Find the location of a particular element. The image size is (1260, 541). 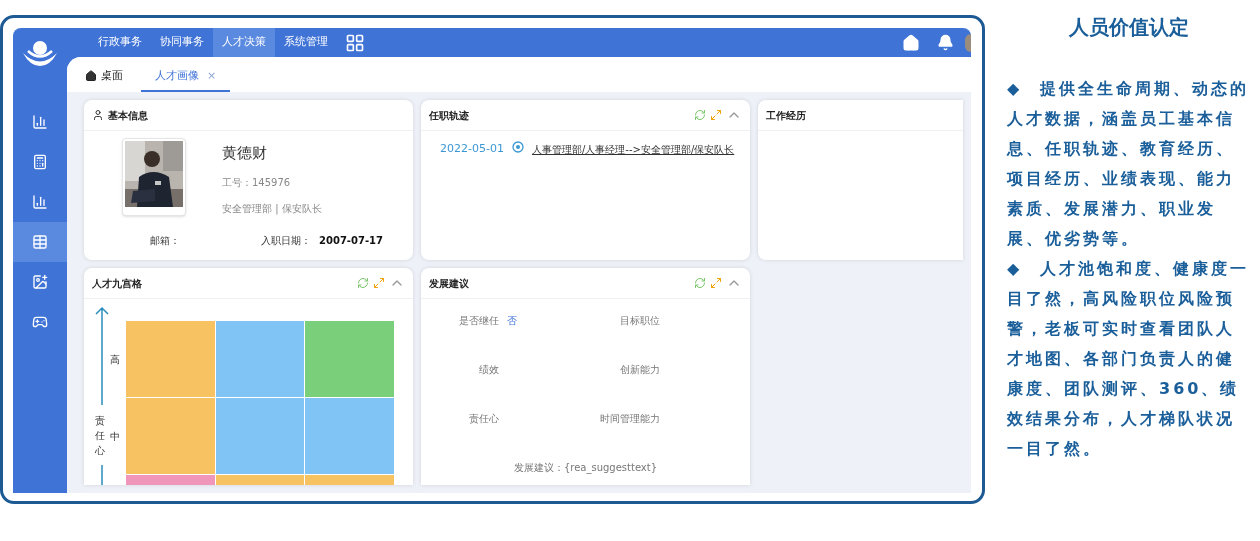

employee-number: 工号：145976 is located at coordinates (257, 182).